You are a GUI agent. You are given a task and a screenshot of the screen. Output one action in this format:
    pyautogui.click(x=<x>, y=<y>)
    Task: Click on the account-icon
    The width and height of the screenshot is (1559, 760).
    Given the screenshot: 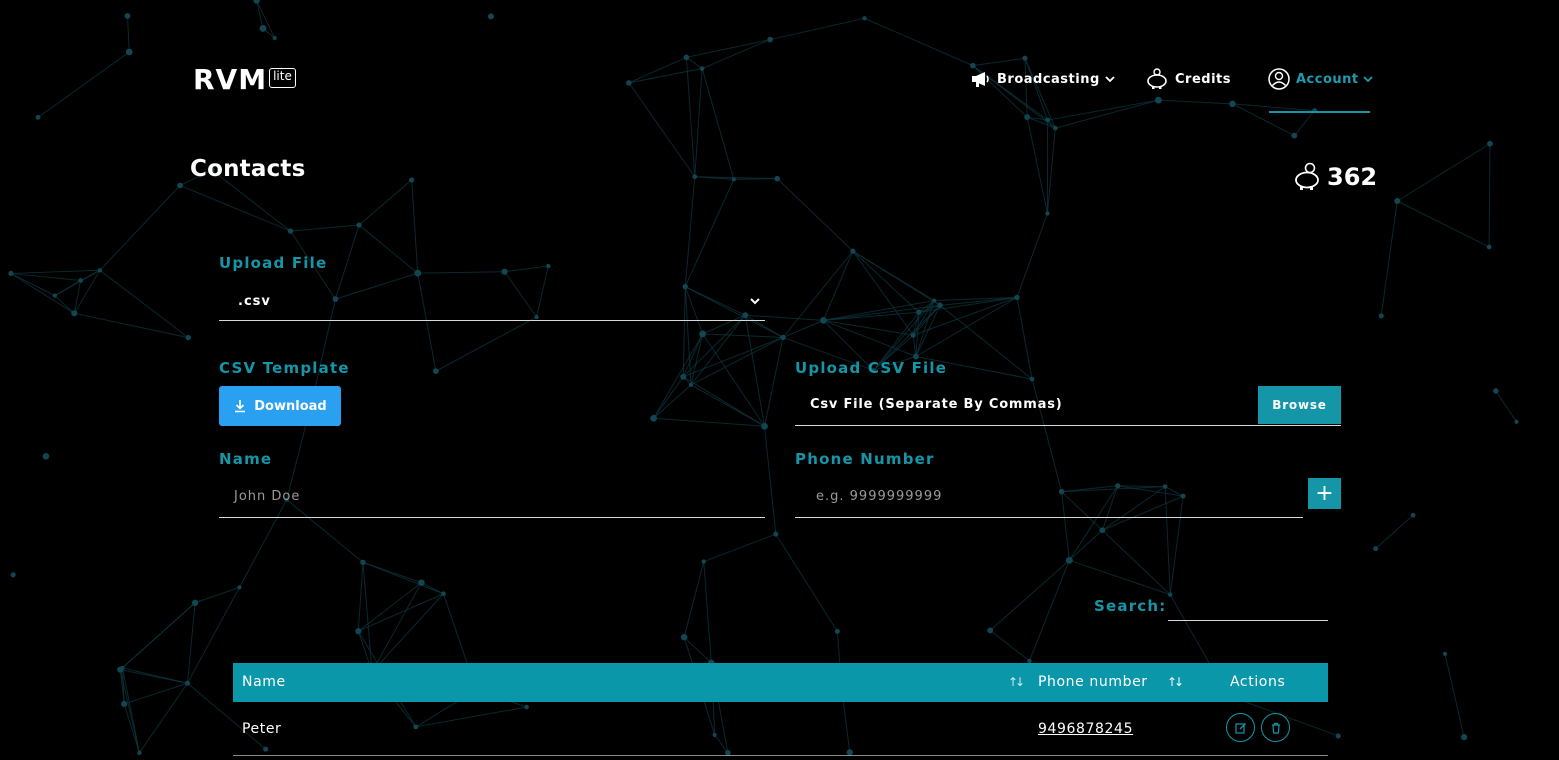 What is the action you would take?
    pyautogui.click(x=1279, y=79)
    